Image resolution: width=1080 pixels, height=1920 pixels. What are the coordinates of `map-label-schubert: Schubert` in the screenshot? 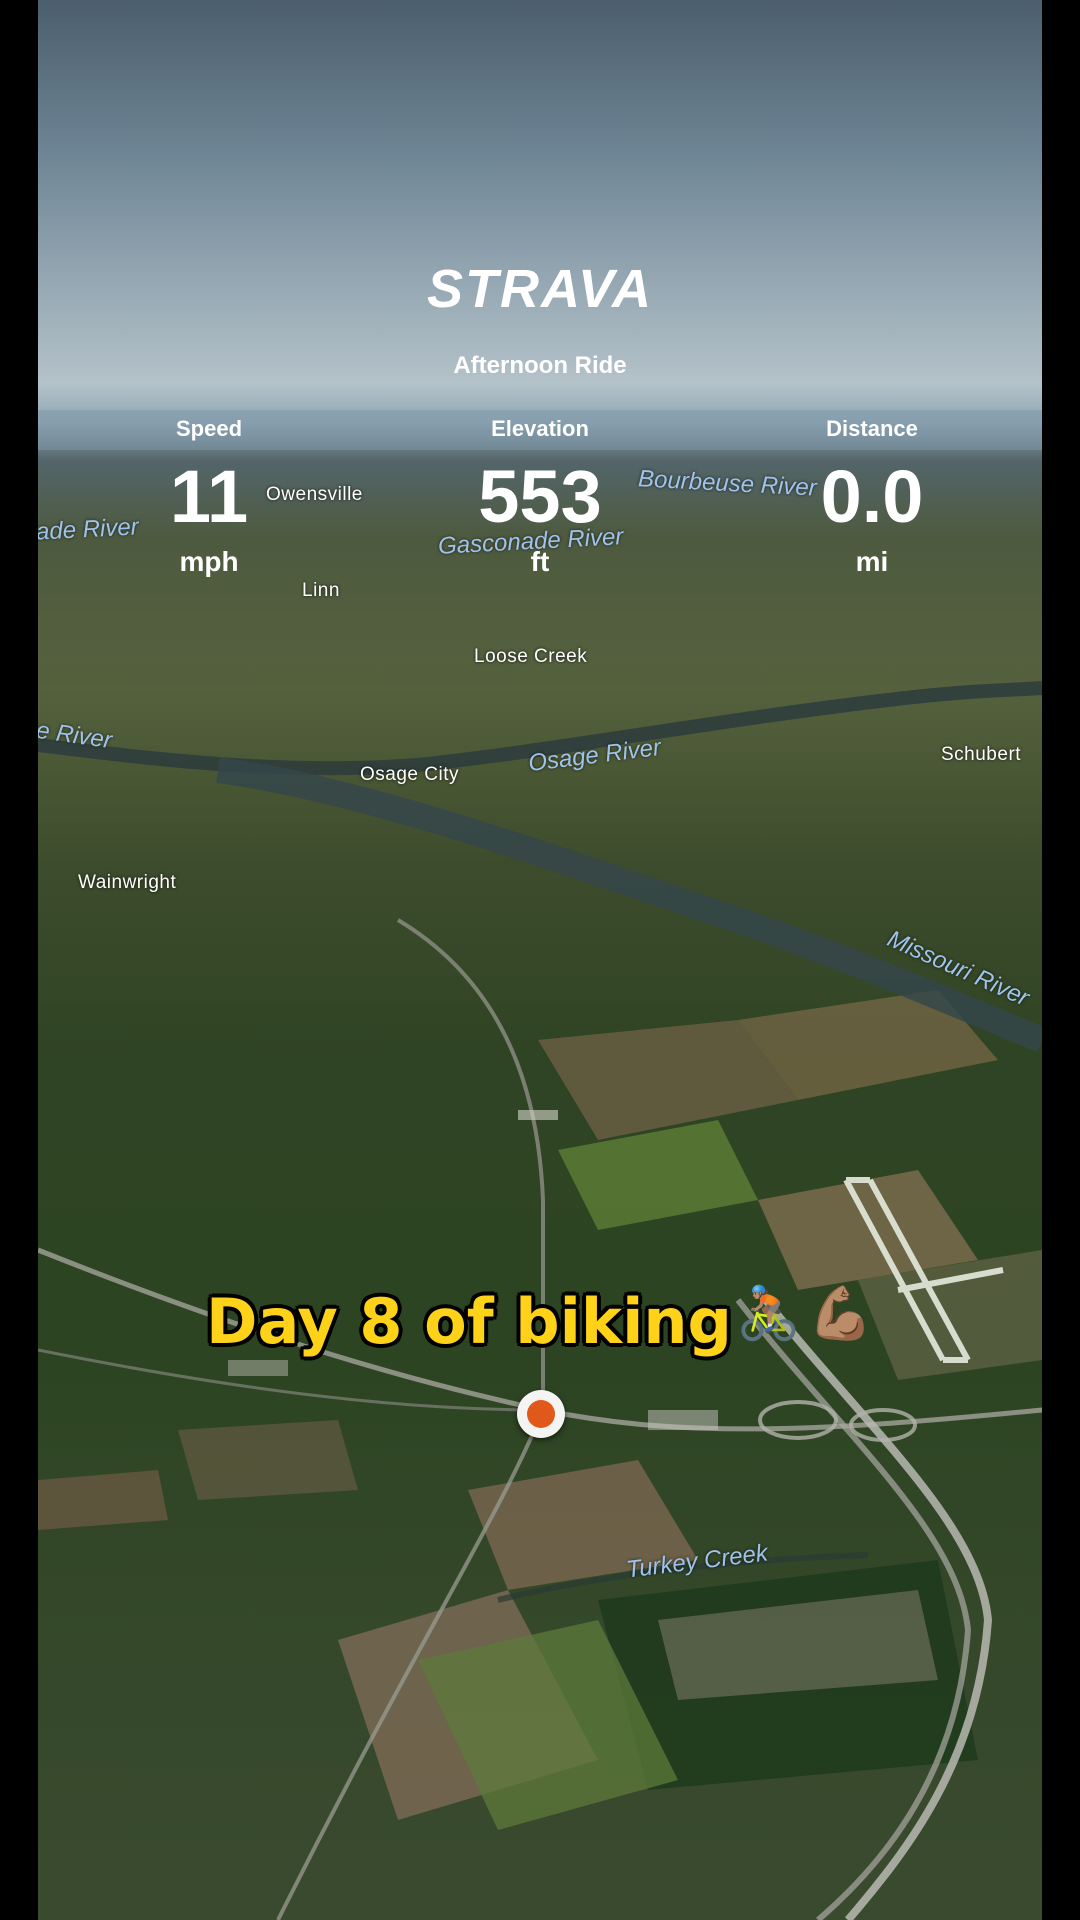 It's located at (981, 754).